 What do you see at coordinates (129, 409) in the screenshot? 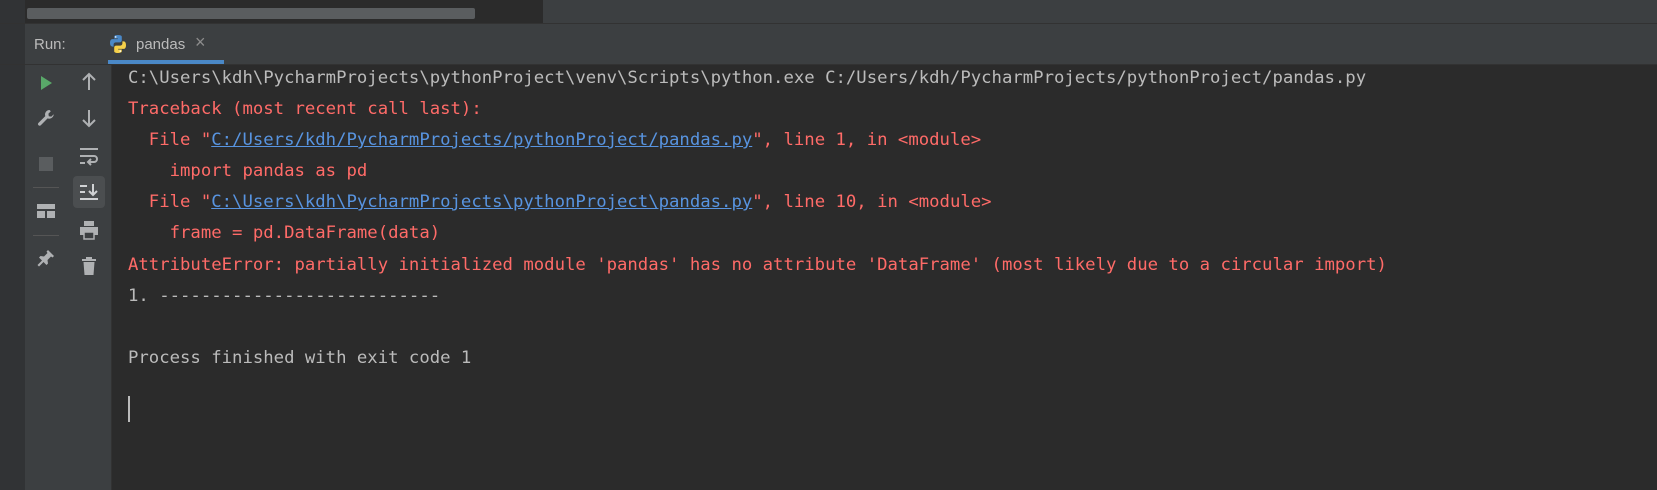
I see `text-caret` at bounding box center [129, 409].